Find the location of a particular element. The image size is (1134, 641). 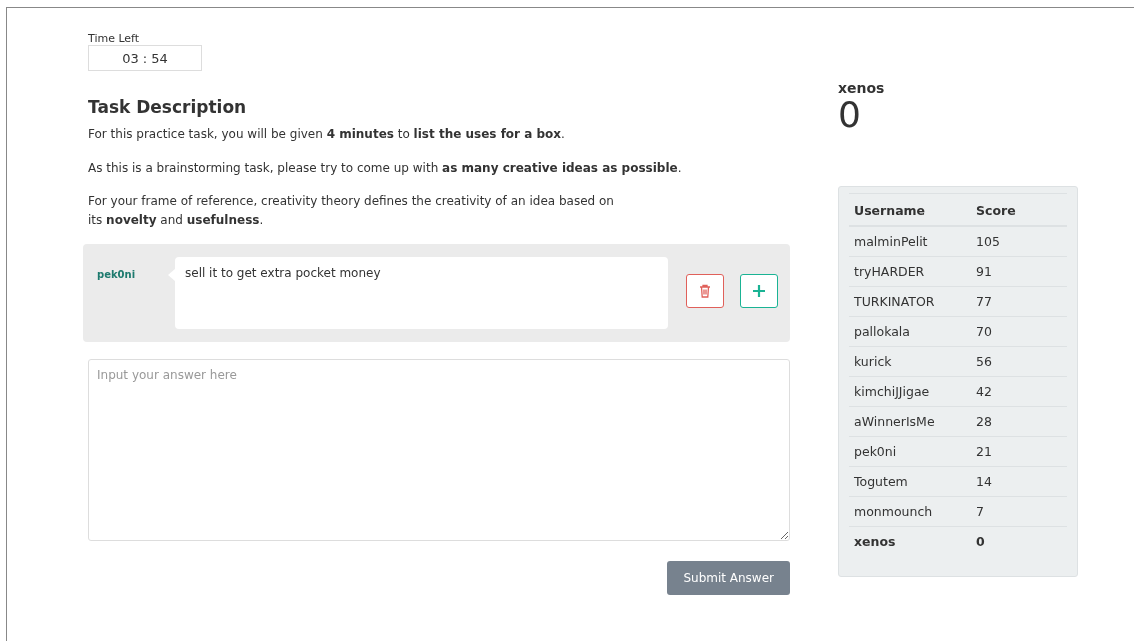

username-cell: TURKINATOR is located at coordinates (910, 301).